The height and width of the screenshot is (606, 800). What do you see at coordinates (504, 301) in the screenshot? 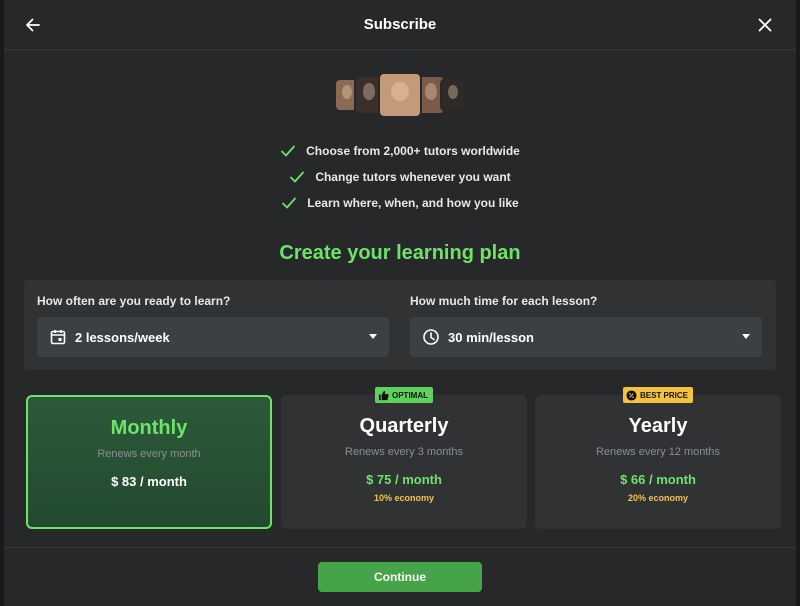
I see `duration-label: How much time for each lesson?` at bounding box center [504, 301].